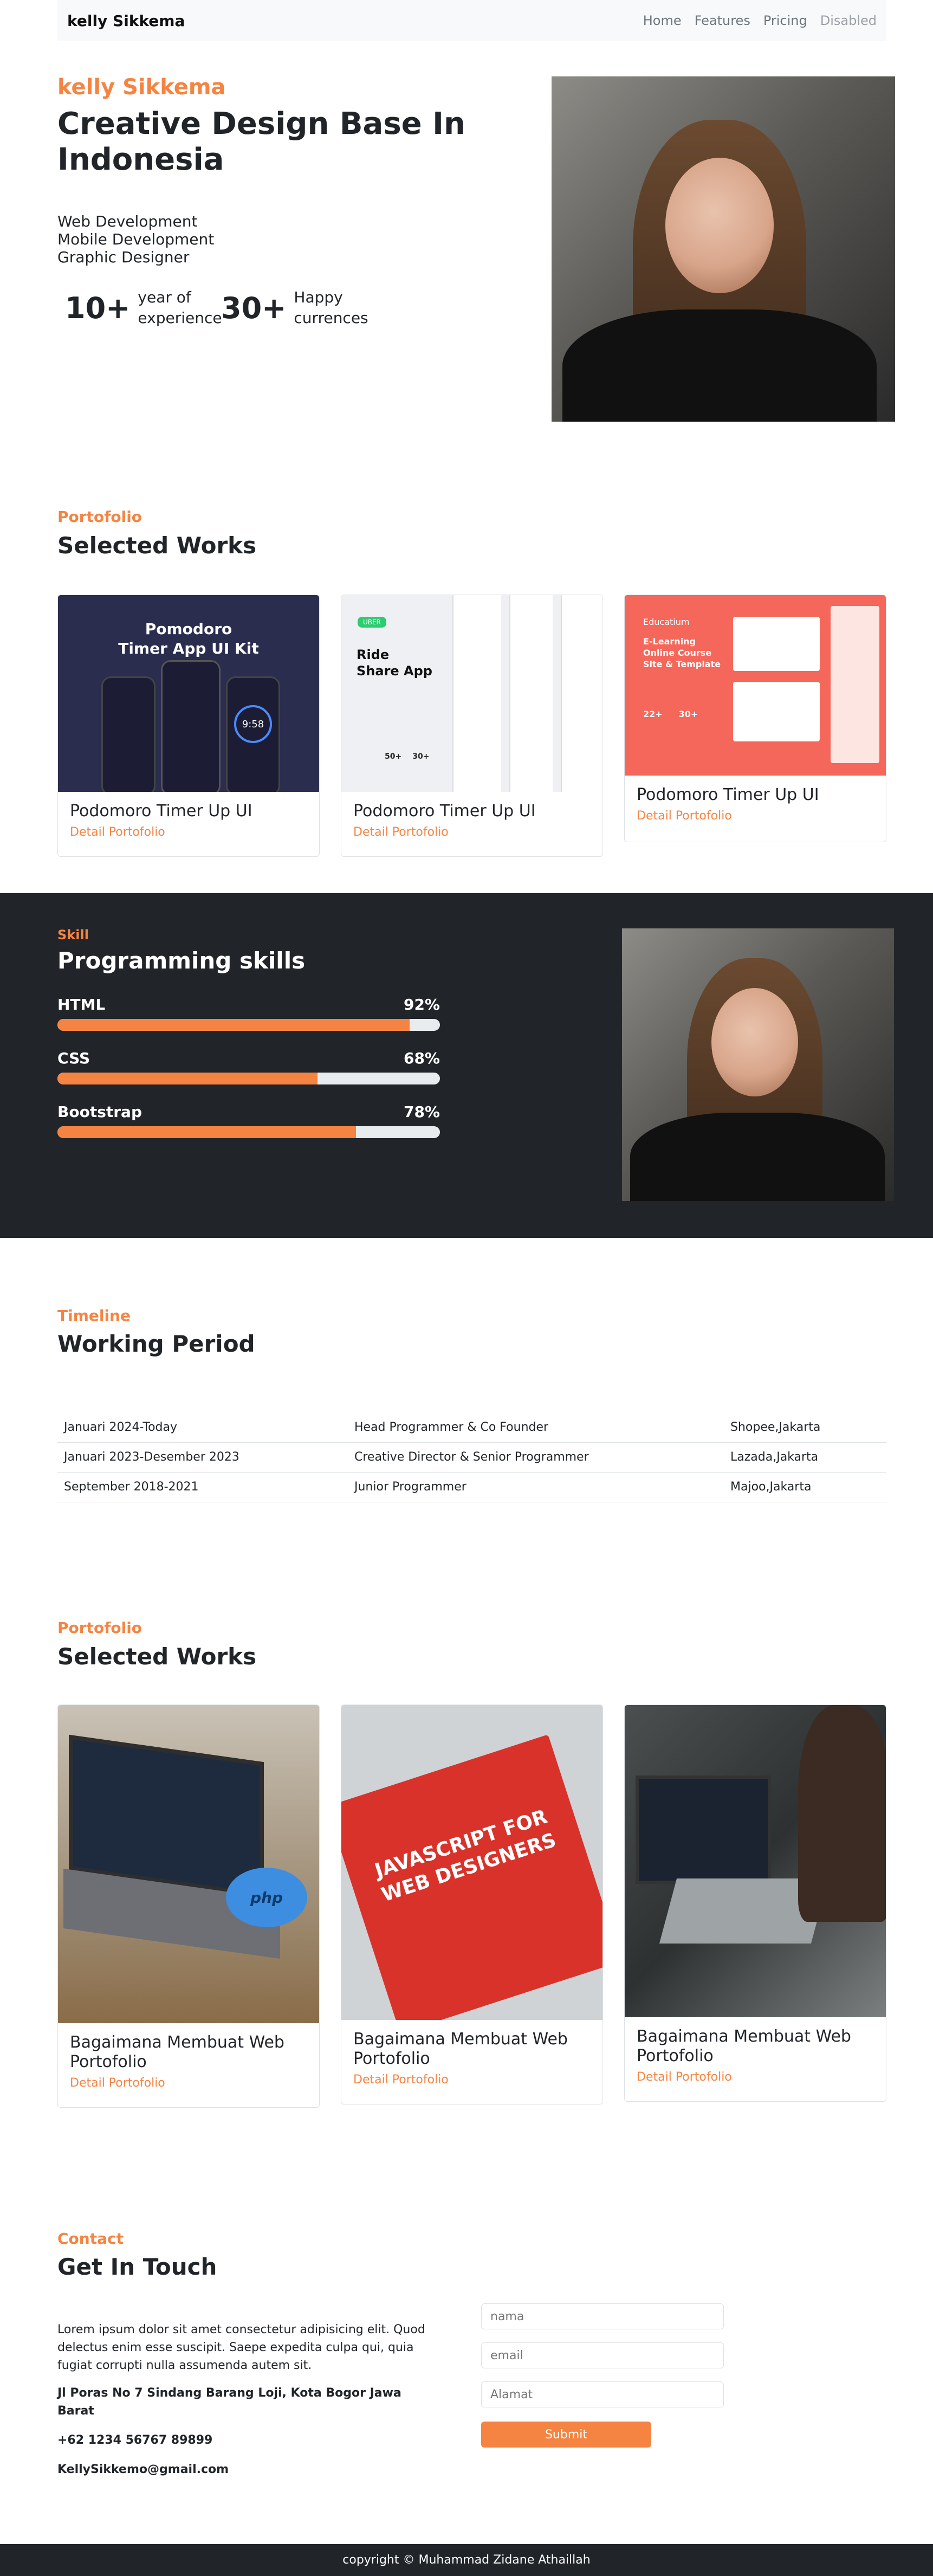 The image size is (933, 2576). What do you see at coordinates (758, 1064) in the screenshot?
I see `skills-portrait` at bounding box center [758, 1064].